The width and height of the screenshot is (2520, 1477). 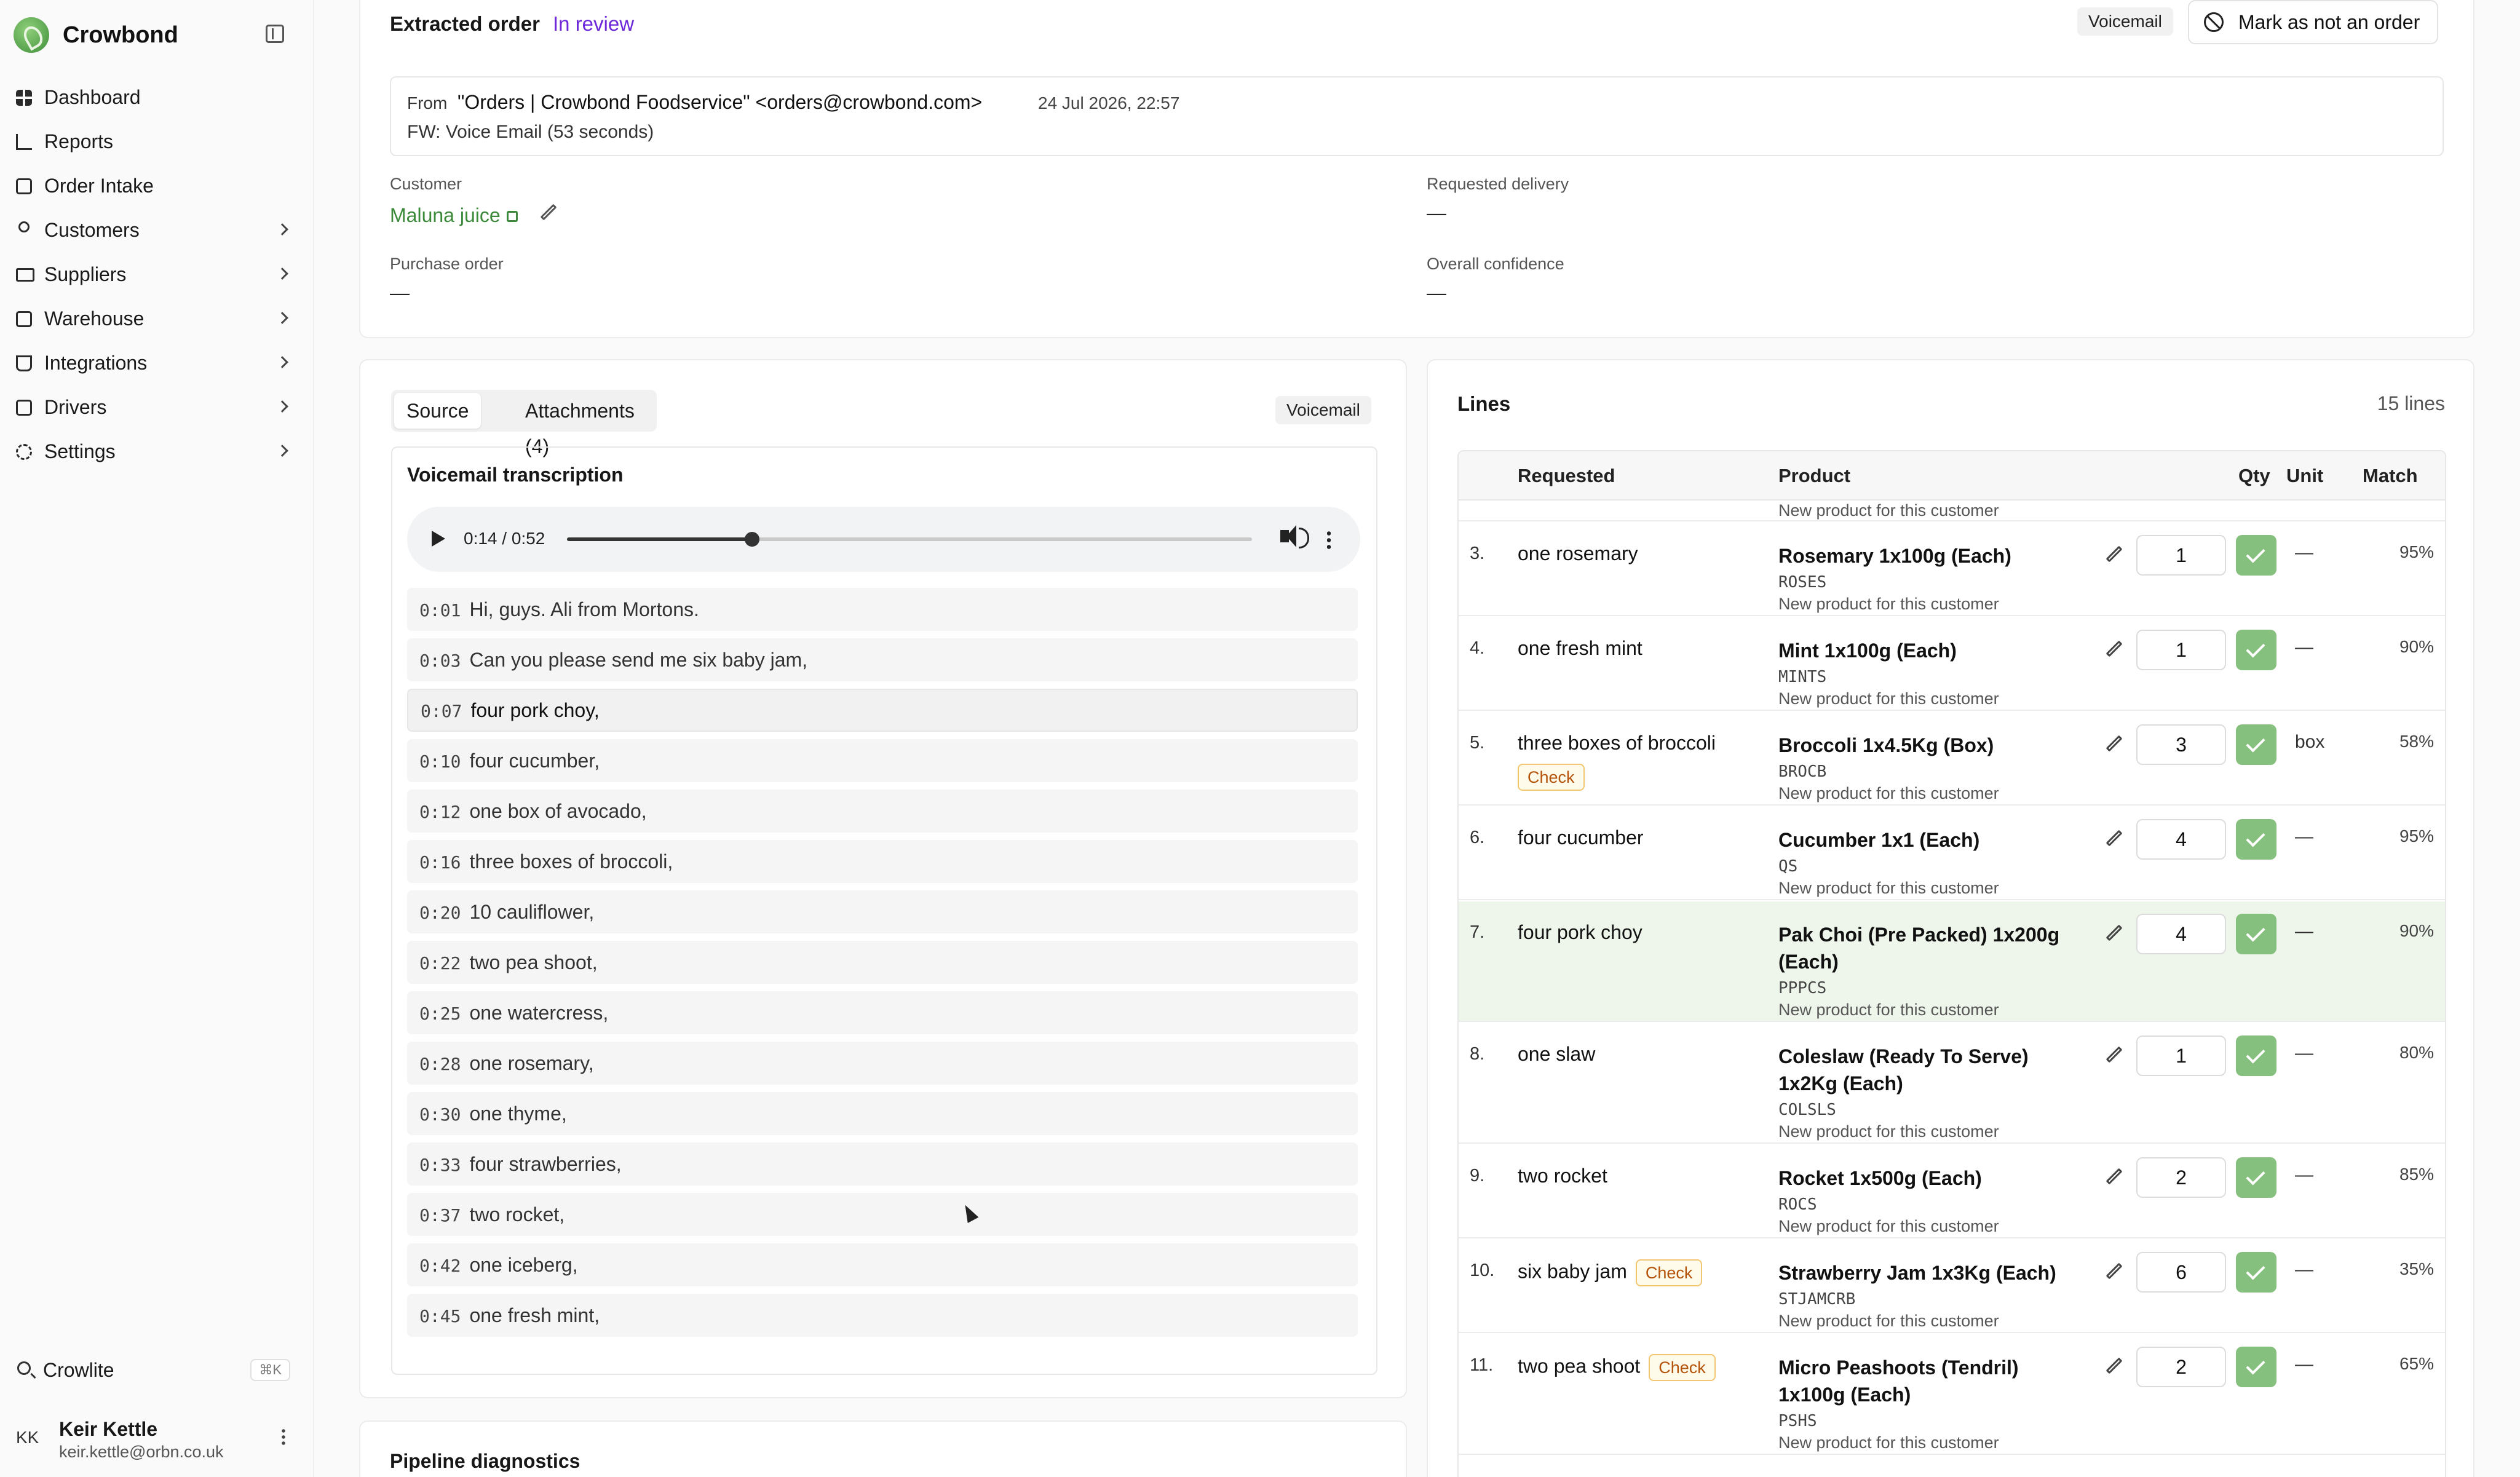 What do you see at coordinates (95, 318) in the screenshot?
I see `sidebar-item-label: Warehouse` at bounding box center [95, 318].